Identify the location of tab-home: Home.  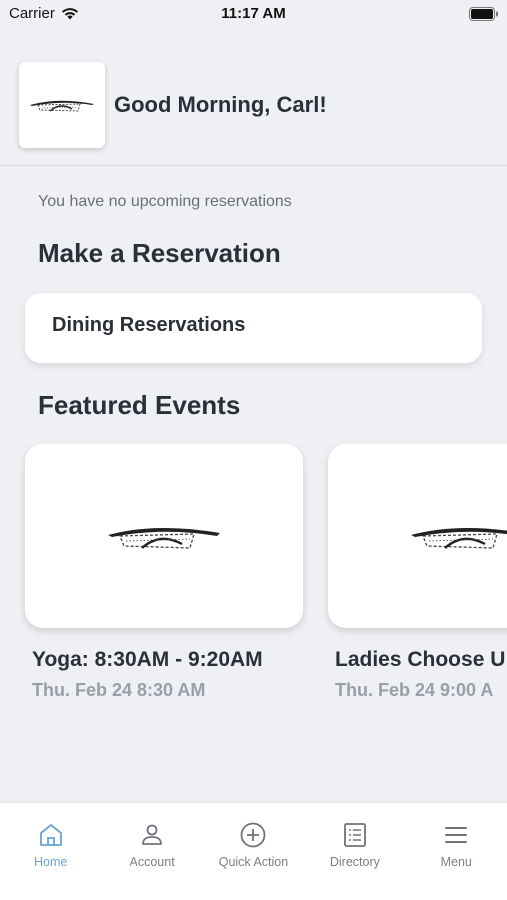
(50, 851).